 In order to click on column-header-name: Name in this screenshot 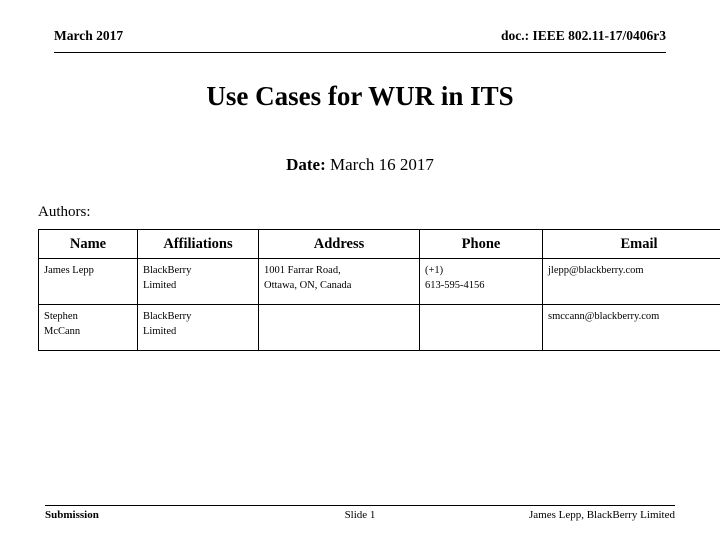, I will do `click(88, 244)`.